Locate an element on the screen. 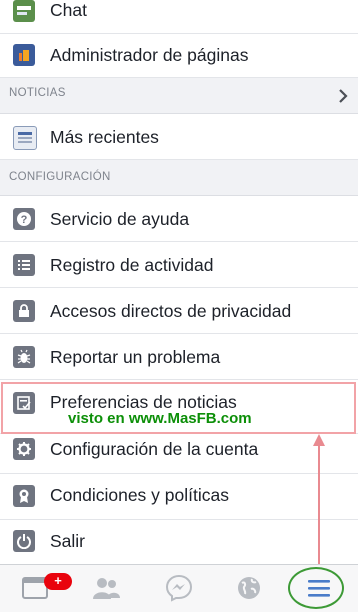  menu-item-privacy-shortcuts: Accesos directos de privacidad is located at coordinates (179, 311).